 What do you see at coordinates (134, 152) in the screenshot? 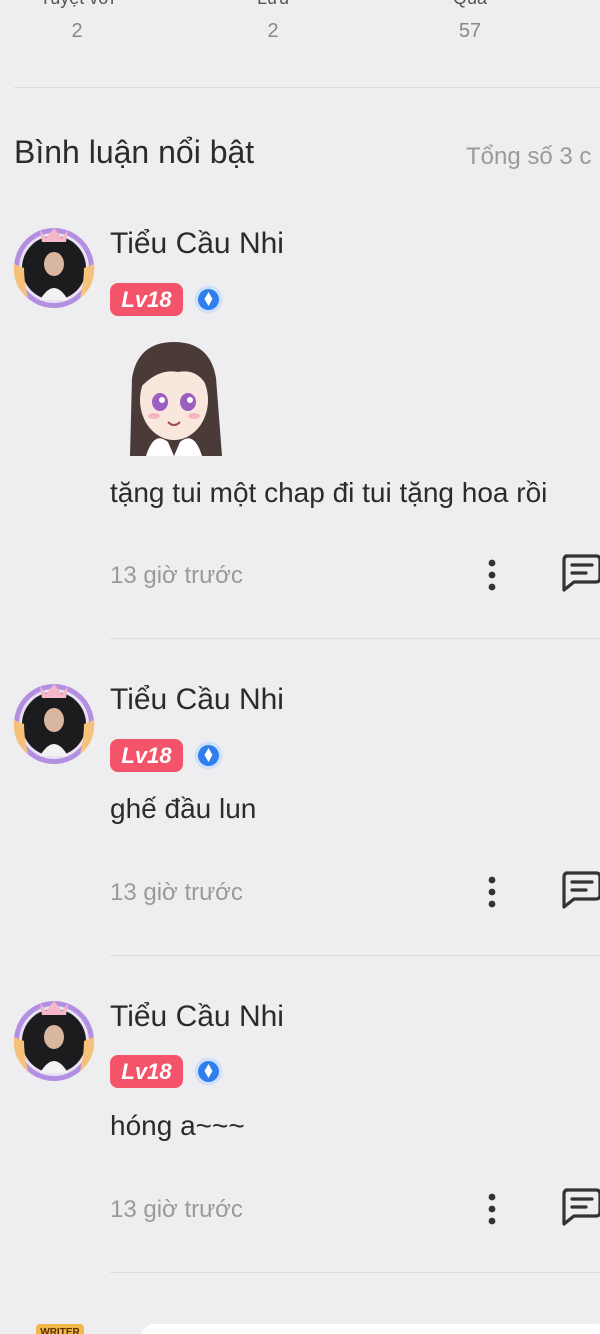
I see `section-title: Bình luận nổi bật` at bounding box center [134, 152].